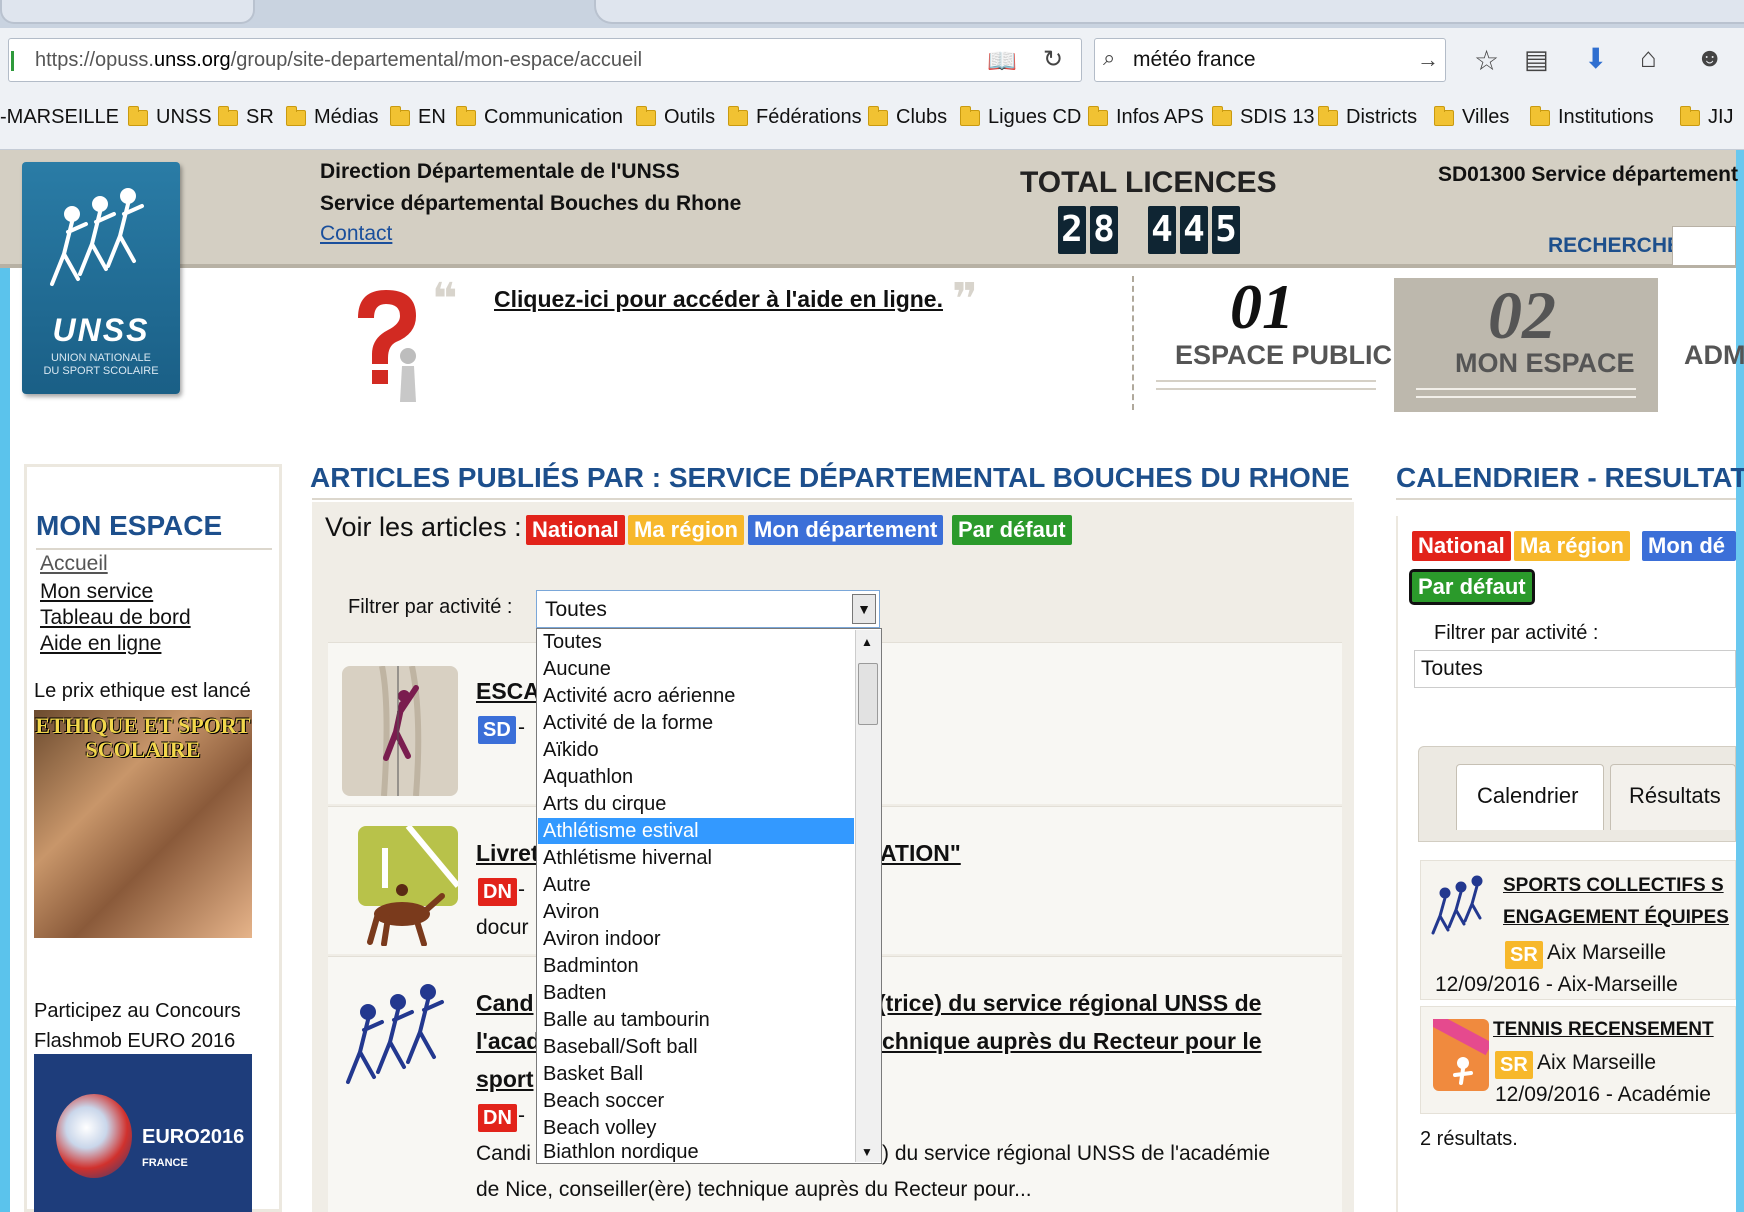  Describe the element at coordinates (74, 564) in the screenshot. I see `sidebar-link-accueil: Accueil` at that location.